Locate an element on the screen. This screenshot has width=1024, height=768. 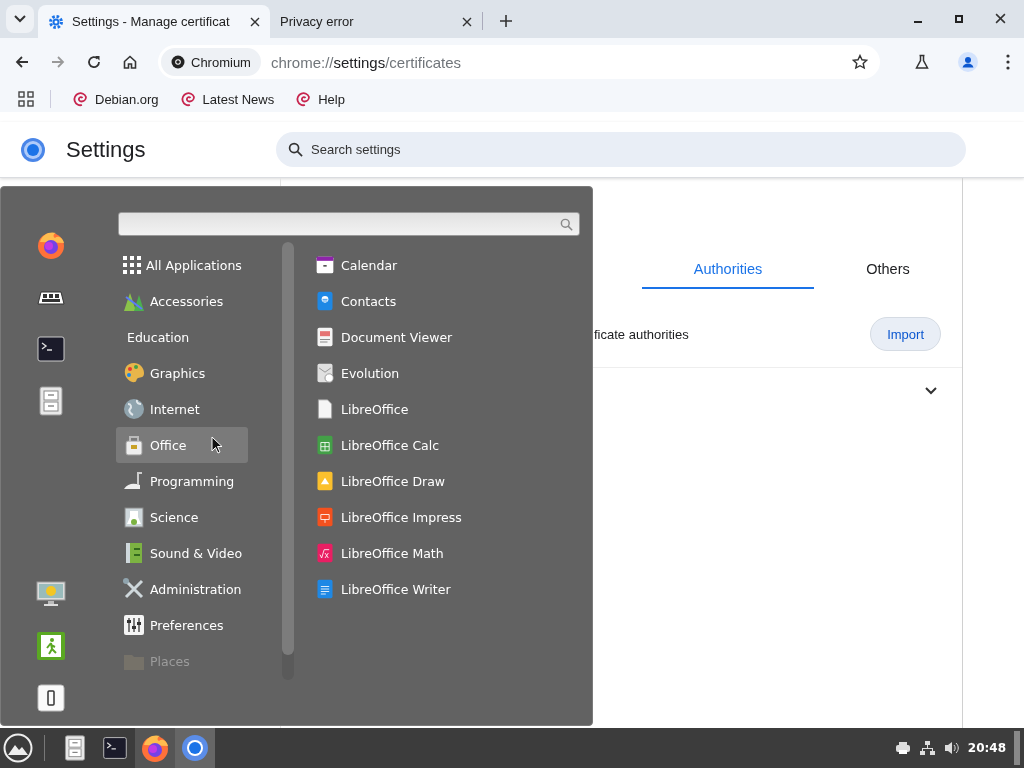
page-title: Settings is located at coordinates (106, 149).